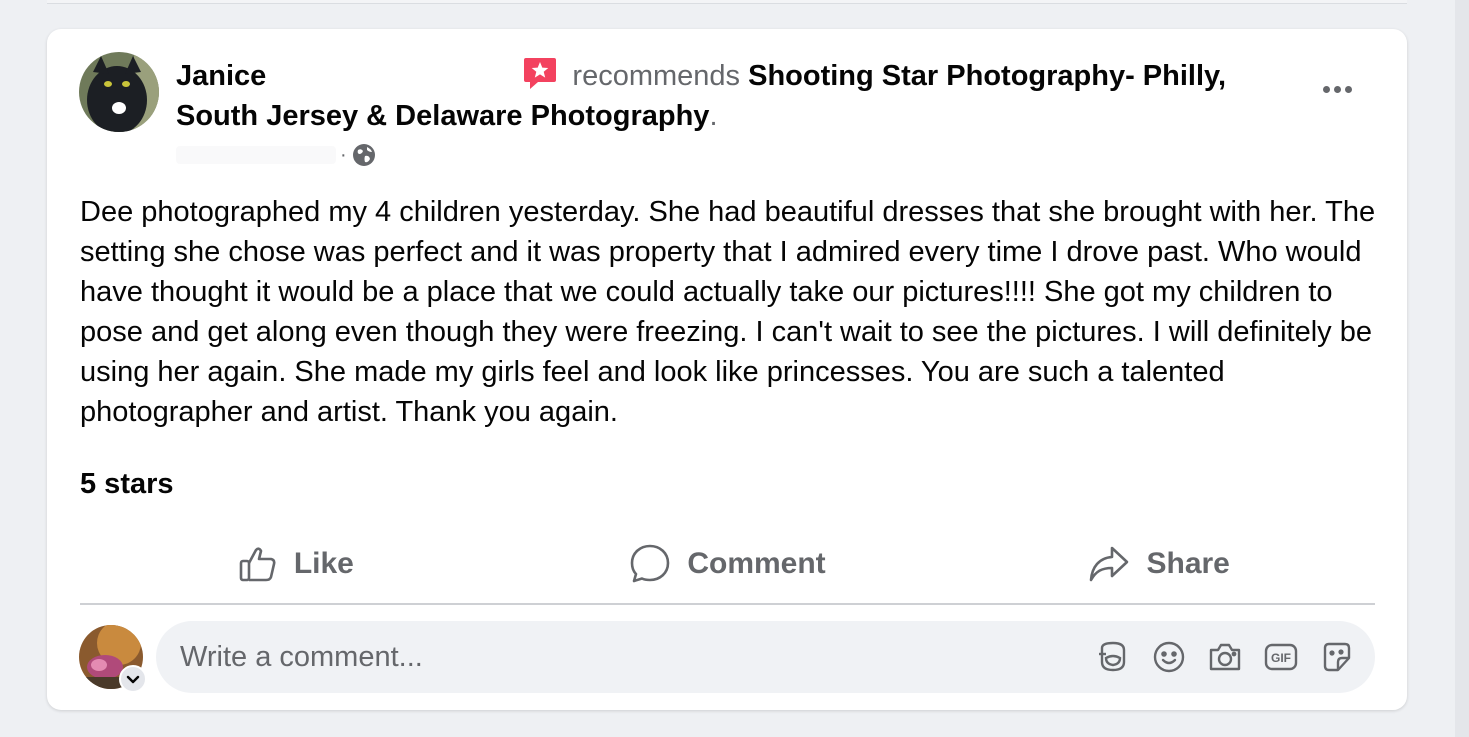  I want to click on thumbs-up-icon, so click(257, 564).